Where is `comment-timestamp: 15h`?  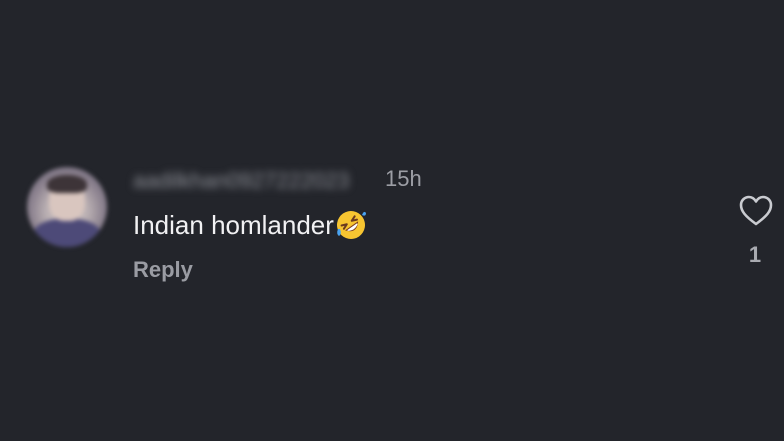 comment-timestamp: 15h is located at coordinates (403, 178).